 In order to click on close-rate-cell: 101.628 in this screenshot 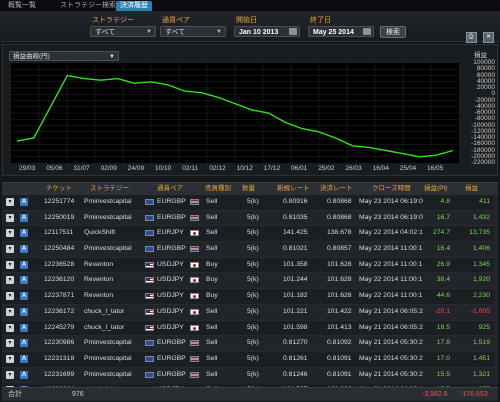, I will do `click(339, 296)`.